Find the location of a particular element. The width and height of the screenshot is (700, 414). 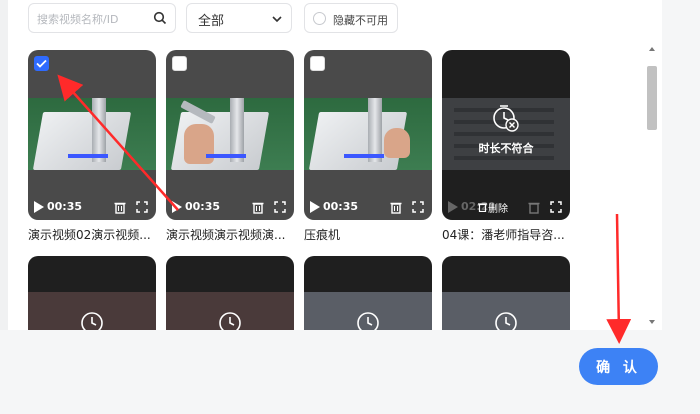

video-card-2: 00:35 is located at coordinates (230, 135).